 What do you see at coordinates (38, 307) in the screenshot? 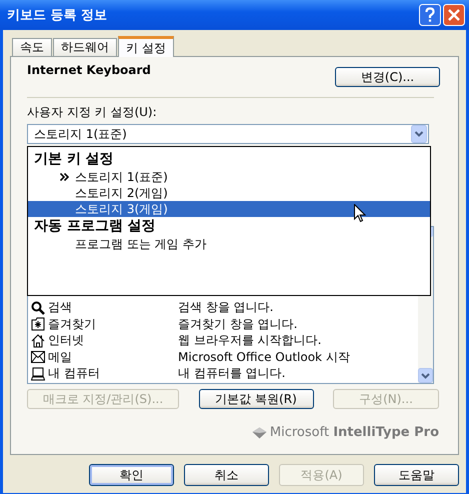
I see `search-icon` at bounding box center [38, 307].